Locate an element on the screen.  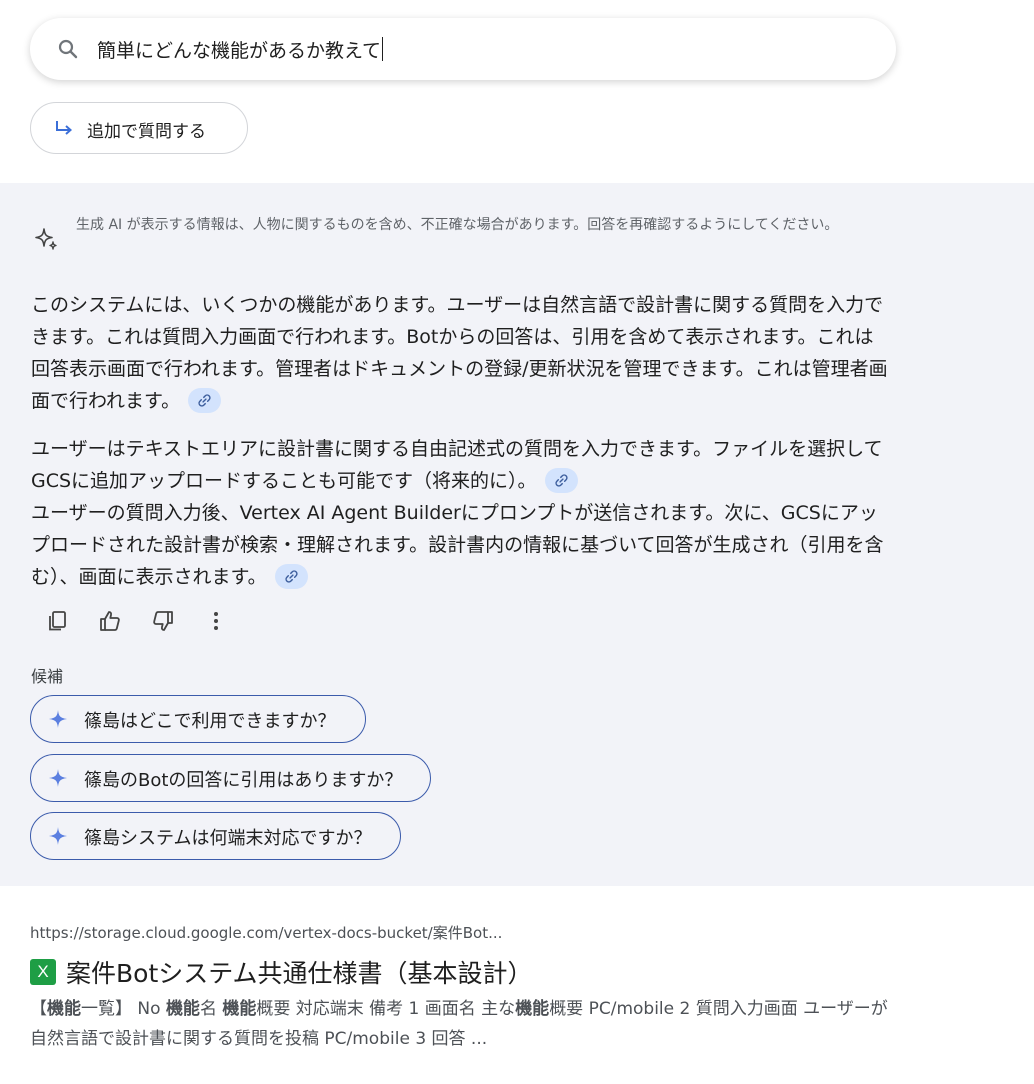
subdirectory-arrow-icon is located at coordinates (64, 129).